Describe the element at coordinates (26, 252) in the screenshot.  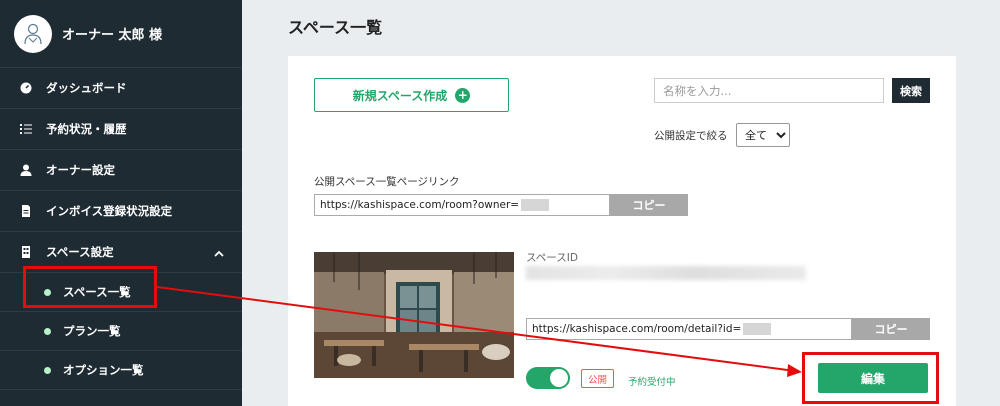
I see `building-icon` at that location.